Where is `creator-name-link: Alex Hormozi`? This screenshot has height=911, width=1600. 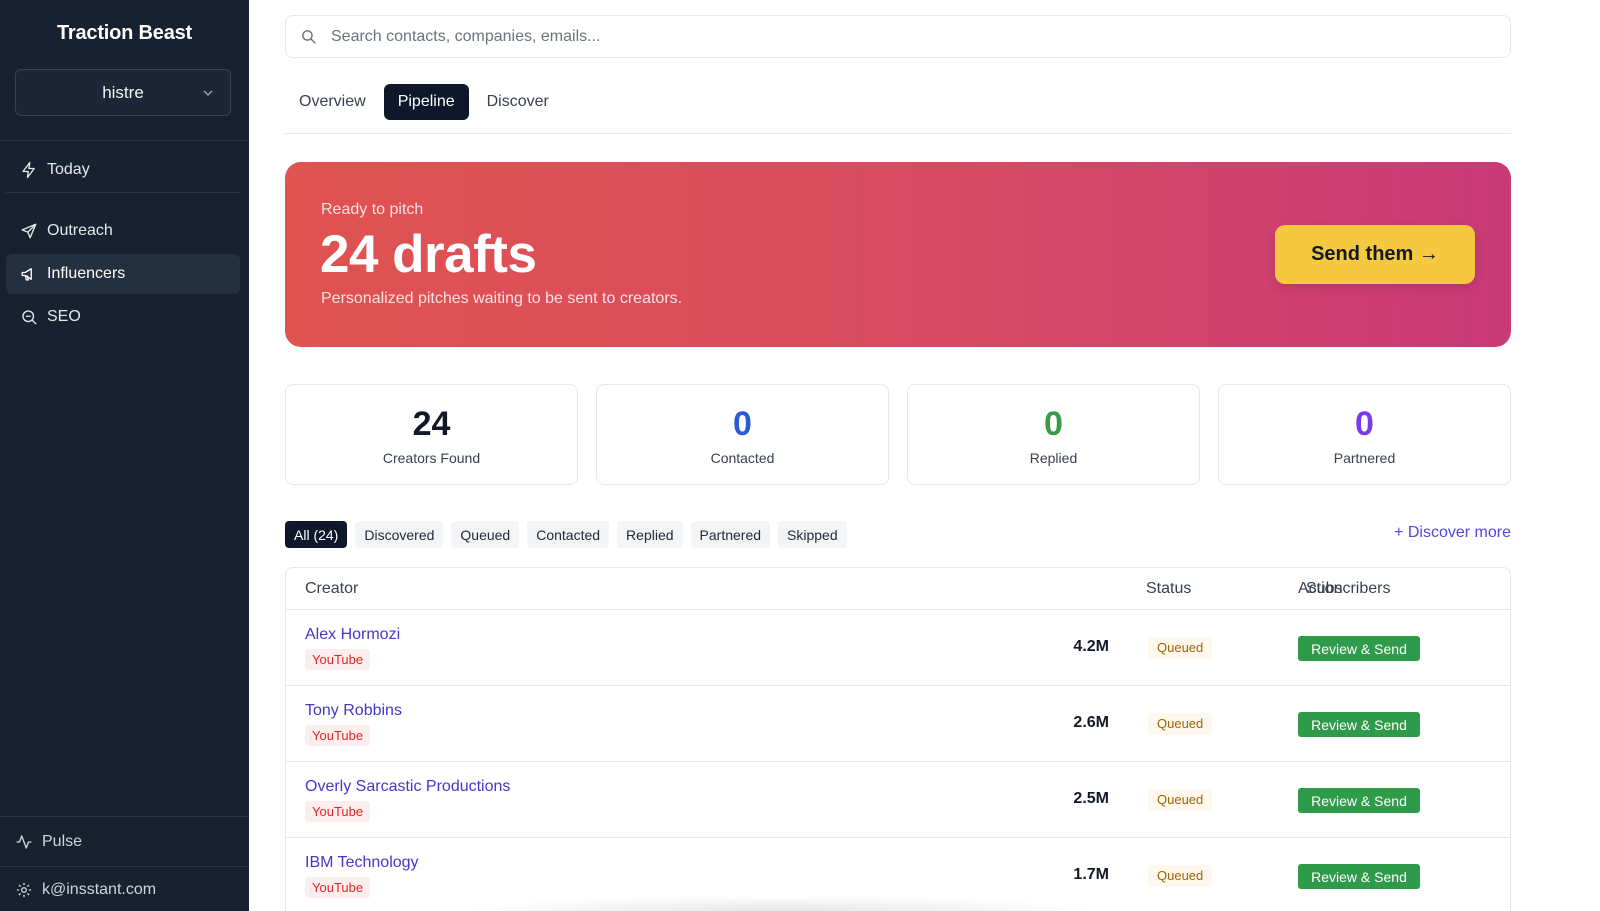
creator-name-link: Alex Hormozi is located at coordinates (352, 635).